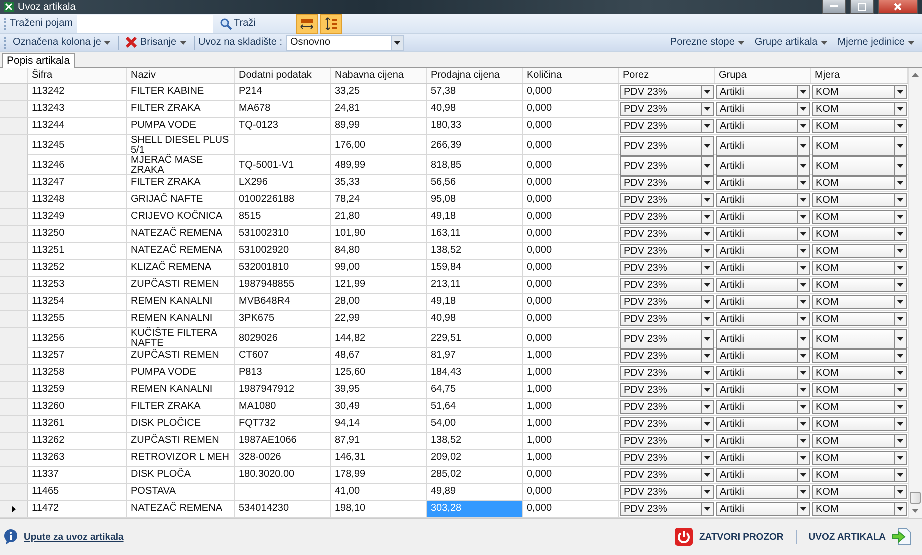  What do you see at coordinates (145, 23) in the screenshot?
I see `search-field` at bounding box center [145, 23].